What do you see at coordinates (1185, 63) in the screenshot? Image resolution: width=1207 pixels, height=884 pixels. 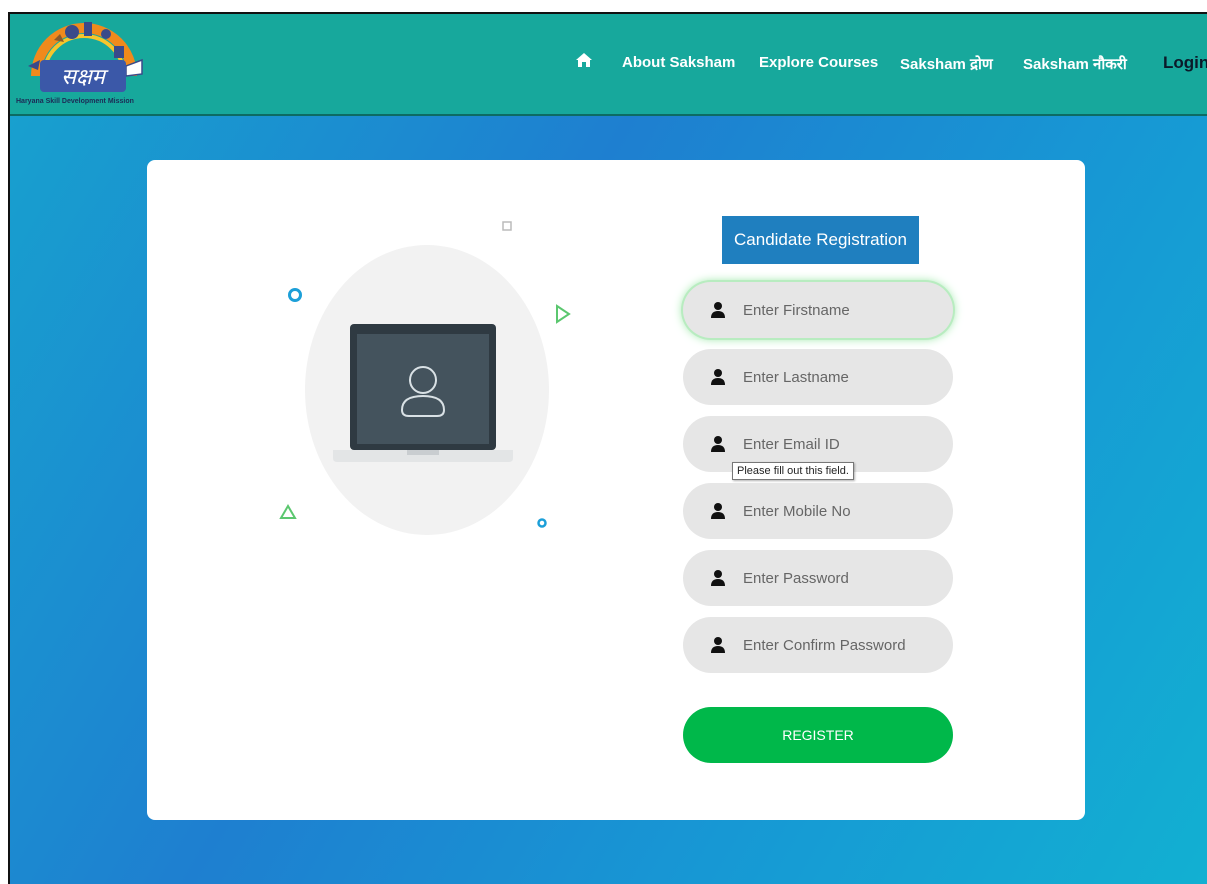 I see `nav-login: Login` at bounding box center [1185, 63].